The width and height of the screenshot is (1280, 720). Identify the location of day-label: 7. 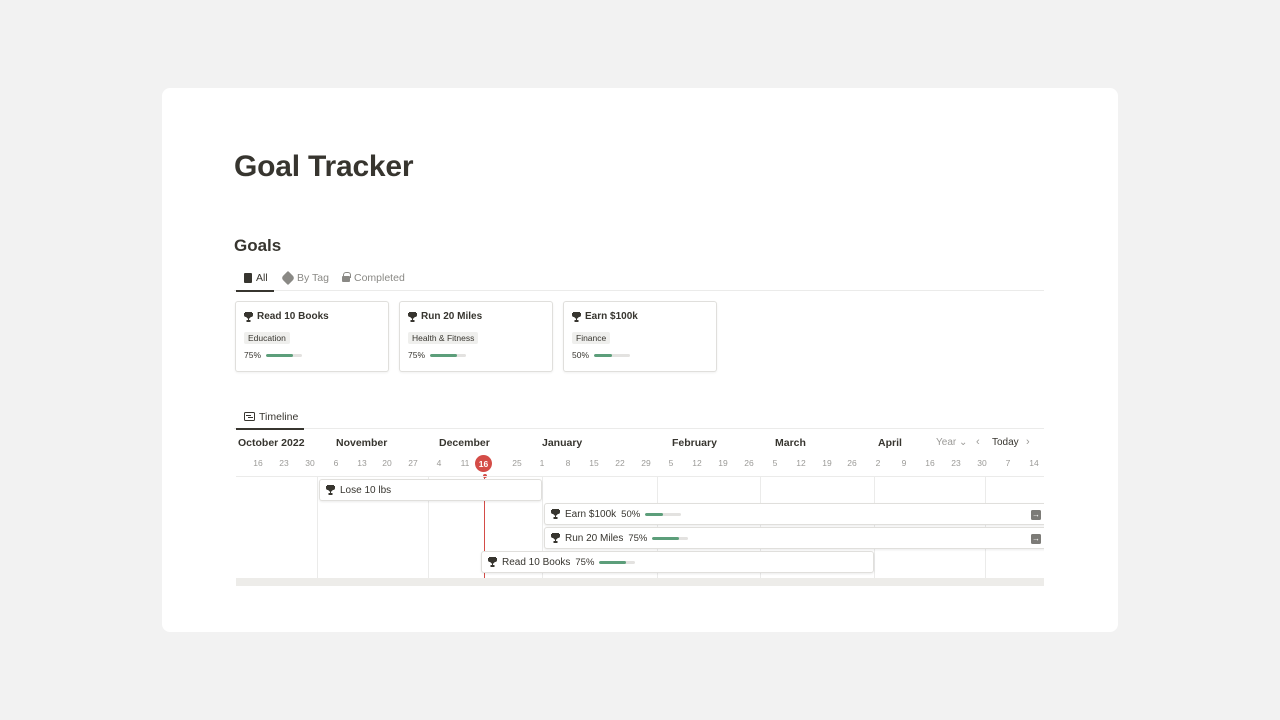
(1008, 463).